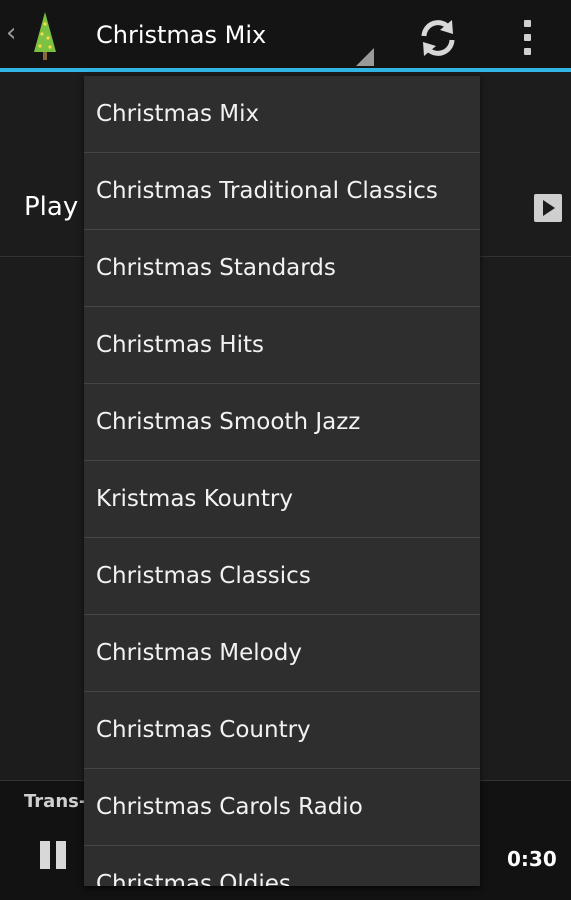 Image resolution: width=571 pixels, height=900 pixels. What do you see at coordinates (365, 57) in the screenshot?
I see `spinner-indicator-icon` at bounding box center [365, 57].